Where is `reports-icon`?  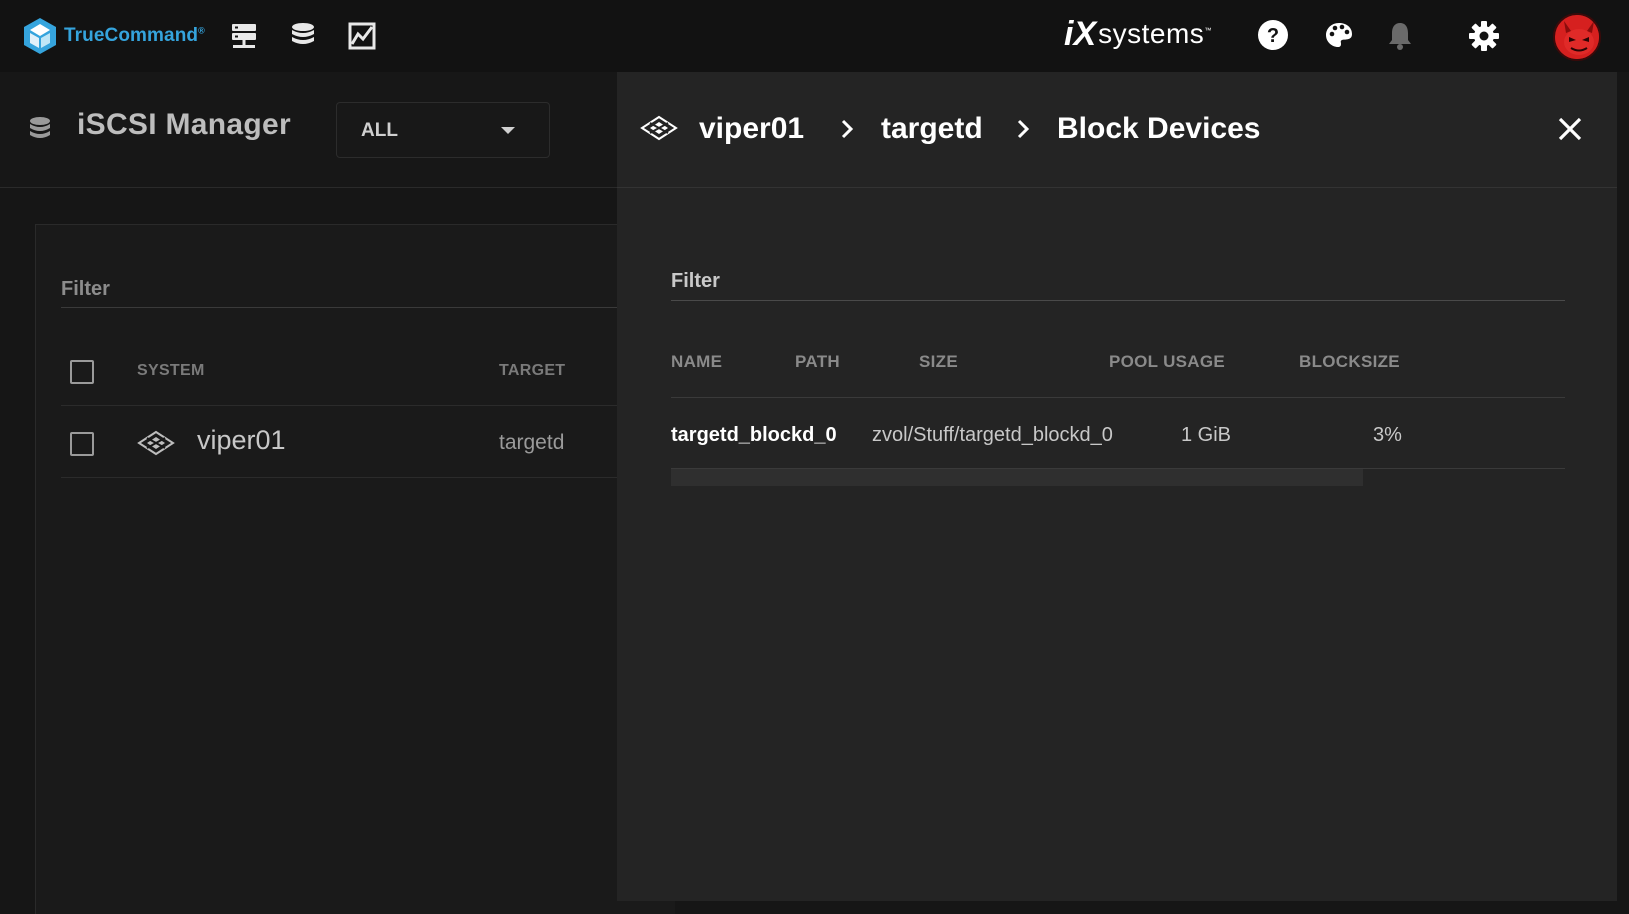 reports-icon is located at coordinates (362, 36).